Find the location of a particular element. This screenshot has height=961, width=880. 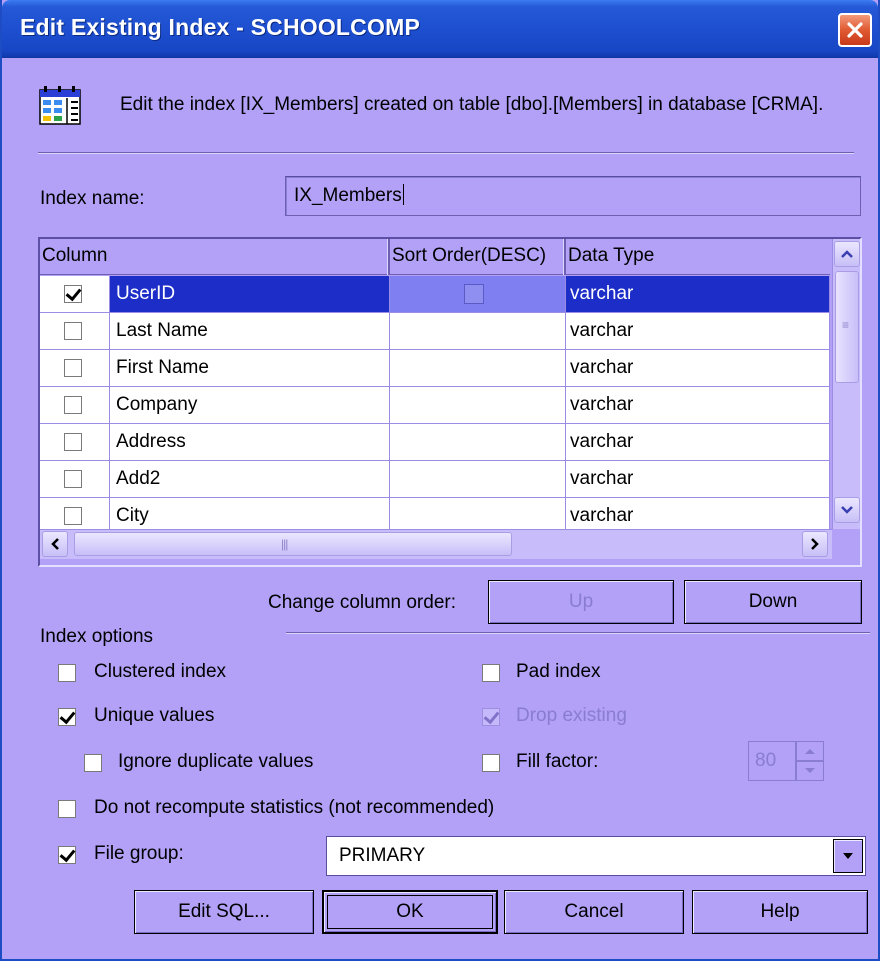

column-name-cell: Address is located at coordinates (250, 442).